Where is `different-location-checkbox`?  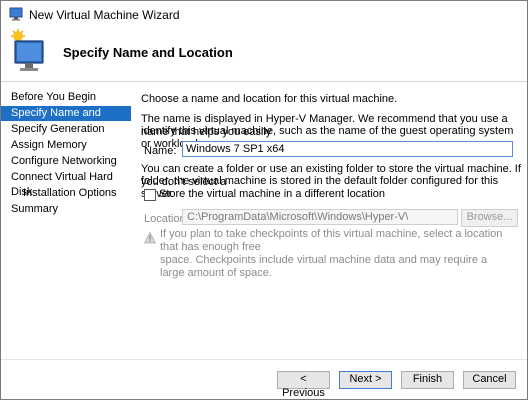 different-location-checkbox is located at coordinates (150, 195).